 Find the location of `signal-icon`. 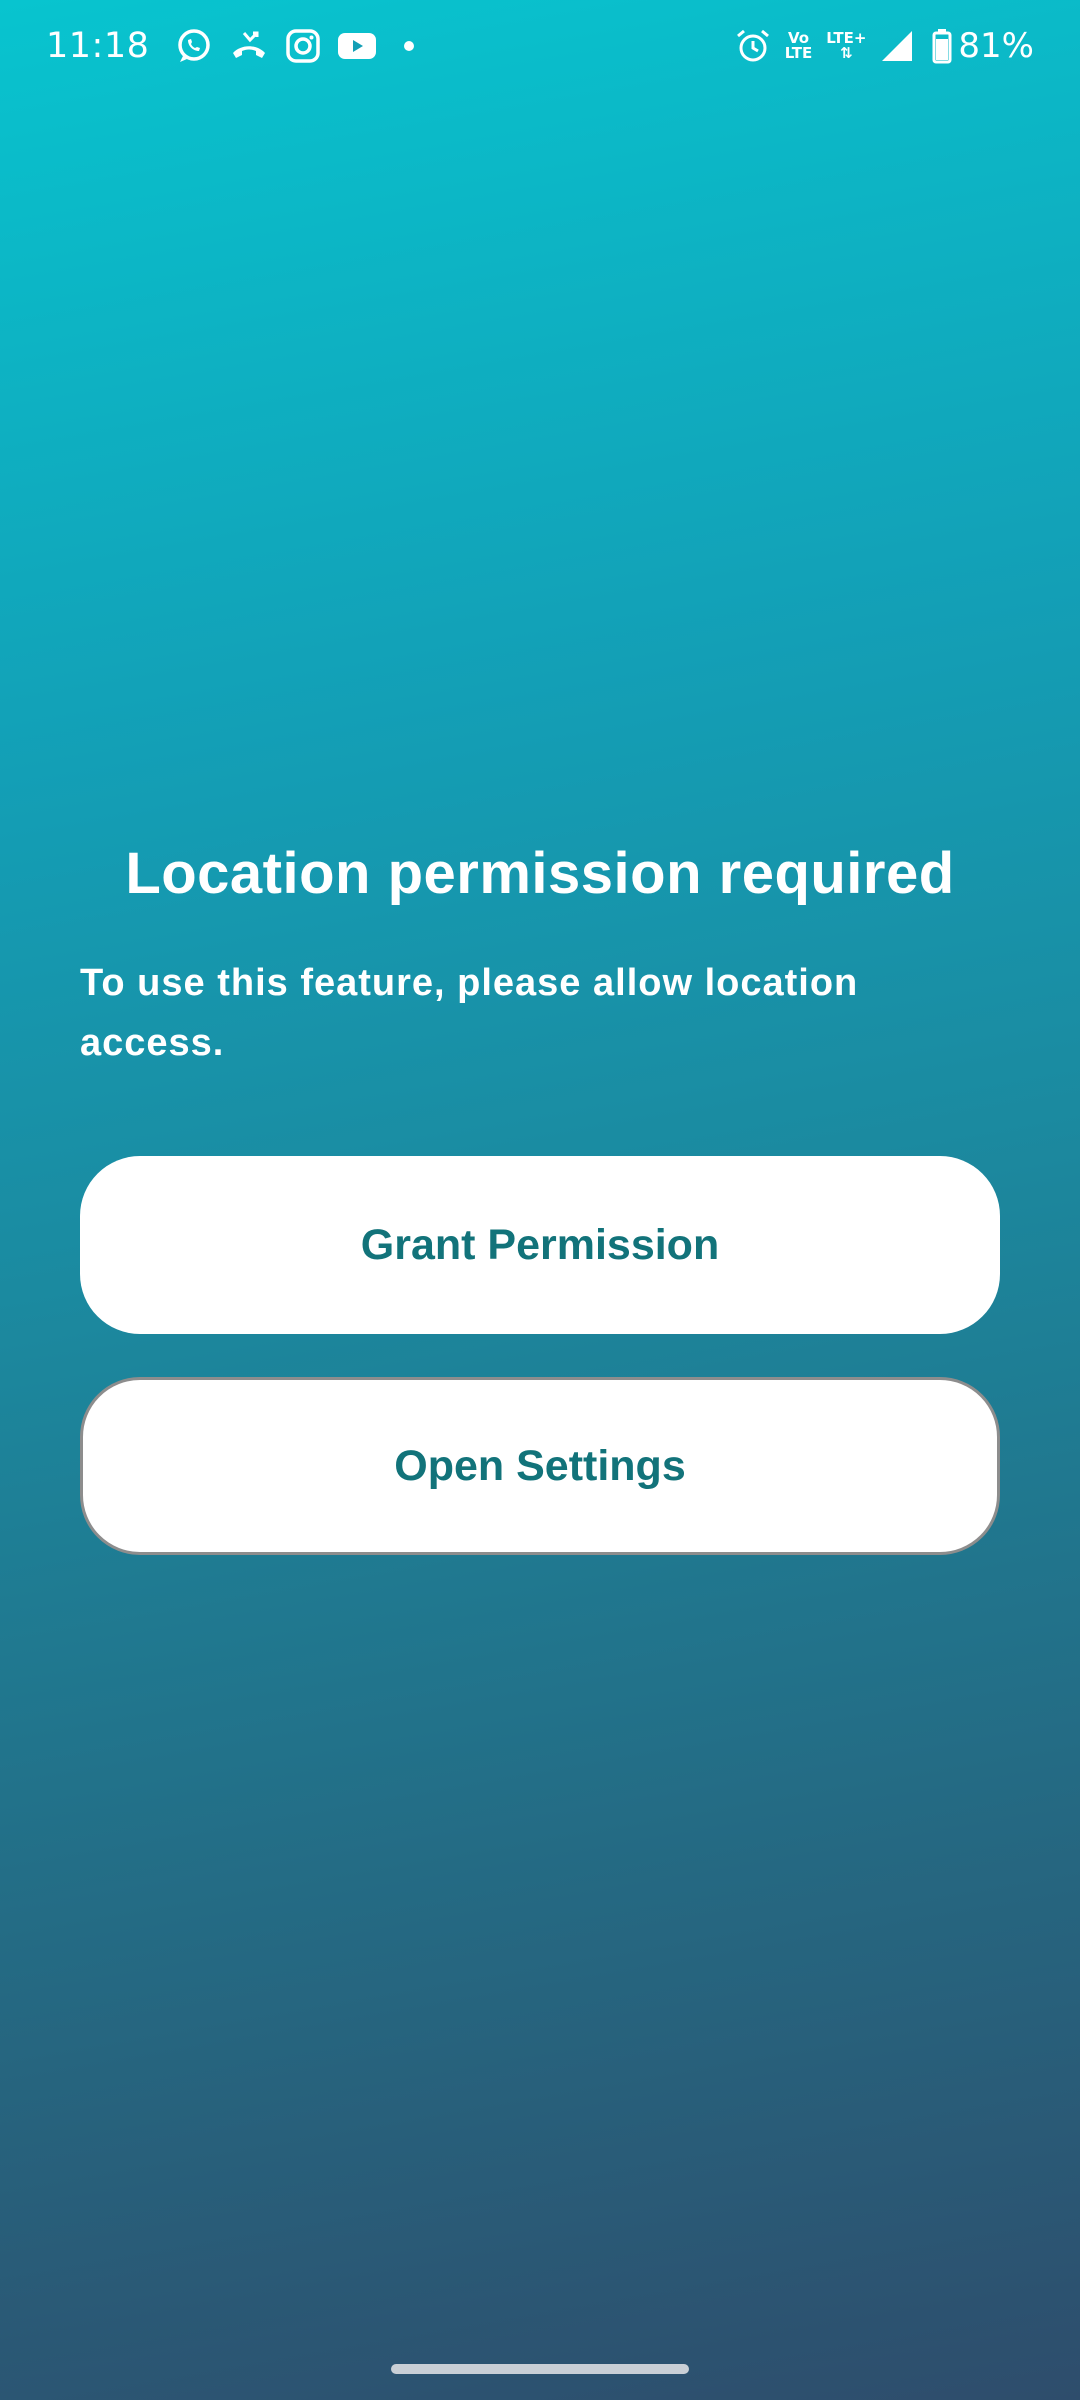

signal-icon is located at coordinates (897, 46).